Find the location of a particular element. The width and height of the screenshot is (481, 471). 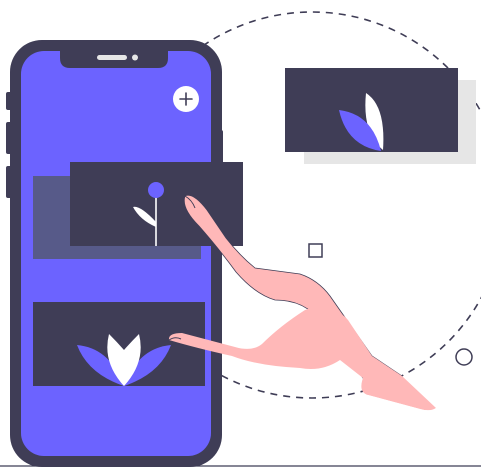

gallery-card-floating is located at coordinates (380, 116).